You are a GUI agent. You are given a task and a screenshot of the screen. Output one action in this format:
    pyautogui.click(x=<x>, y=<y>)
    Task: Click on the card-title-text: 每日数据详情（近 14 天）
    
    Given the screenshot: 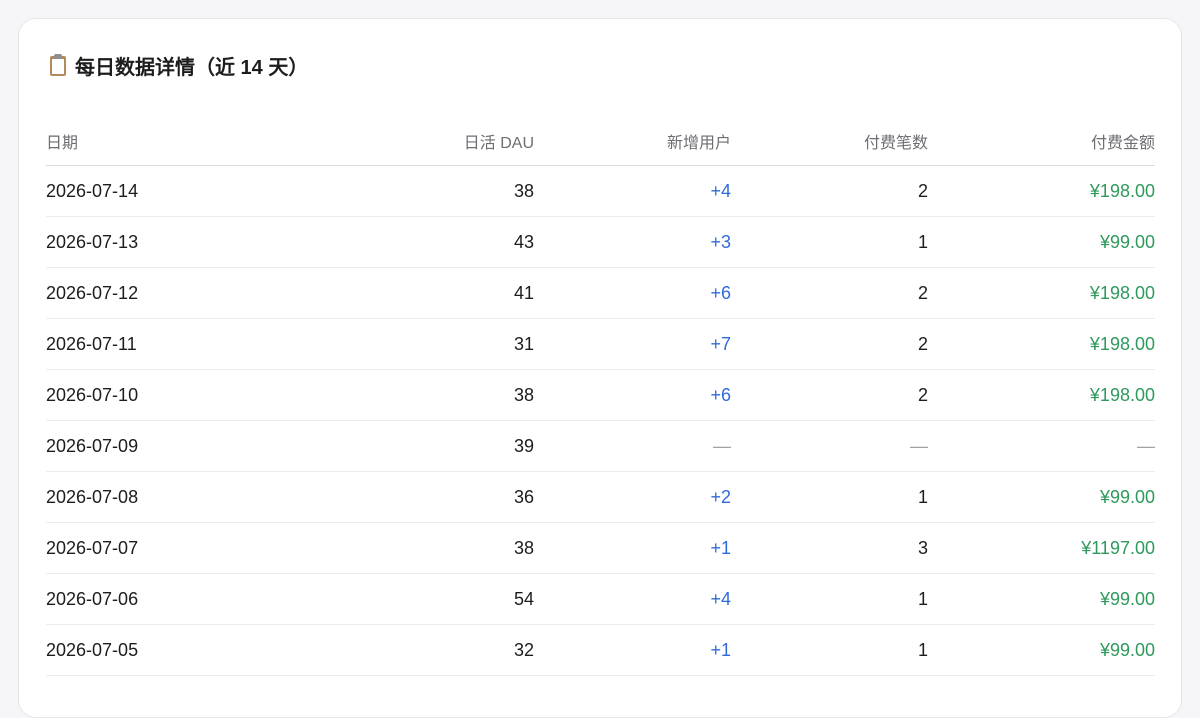 What is the action you would take?
    pyautogui.click(x=192, y=67)
    